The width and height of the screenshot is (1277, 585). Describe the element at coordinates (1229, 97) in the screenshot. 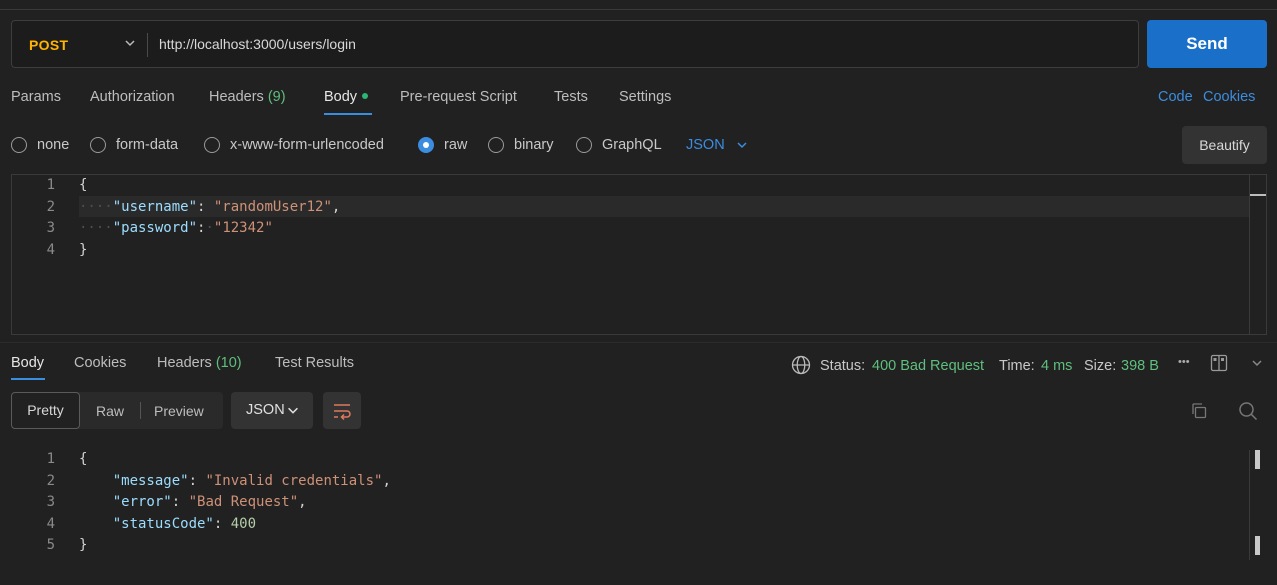

I see `cookies-link: Cookies` at that location.